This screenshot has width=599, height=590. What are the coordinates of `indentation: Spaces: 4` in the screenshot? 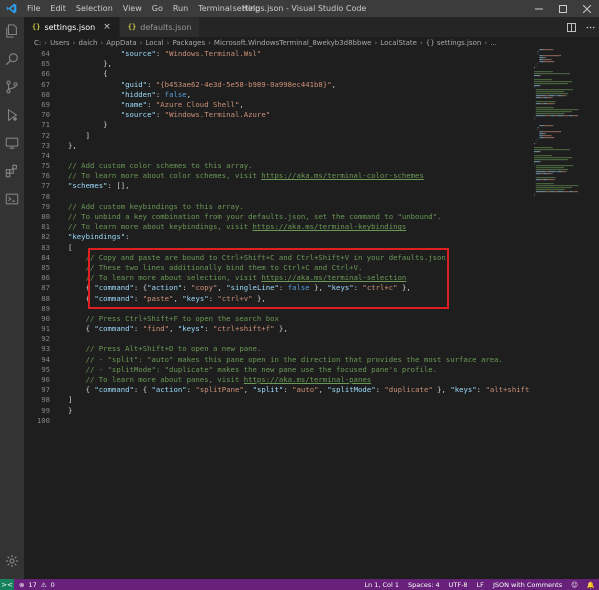 It's located at (424, 585).